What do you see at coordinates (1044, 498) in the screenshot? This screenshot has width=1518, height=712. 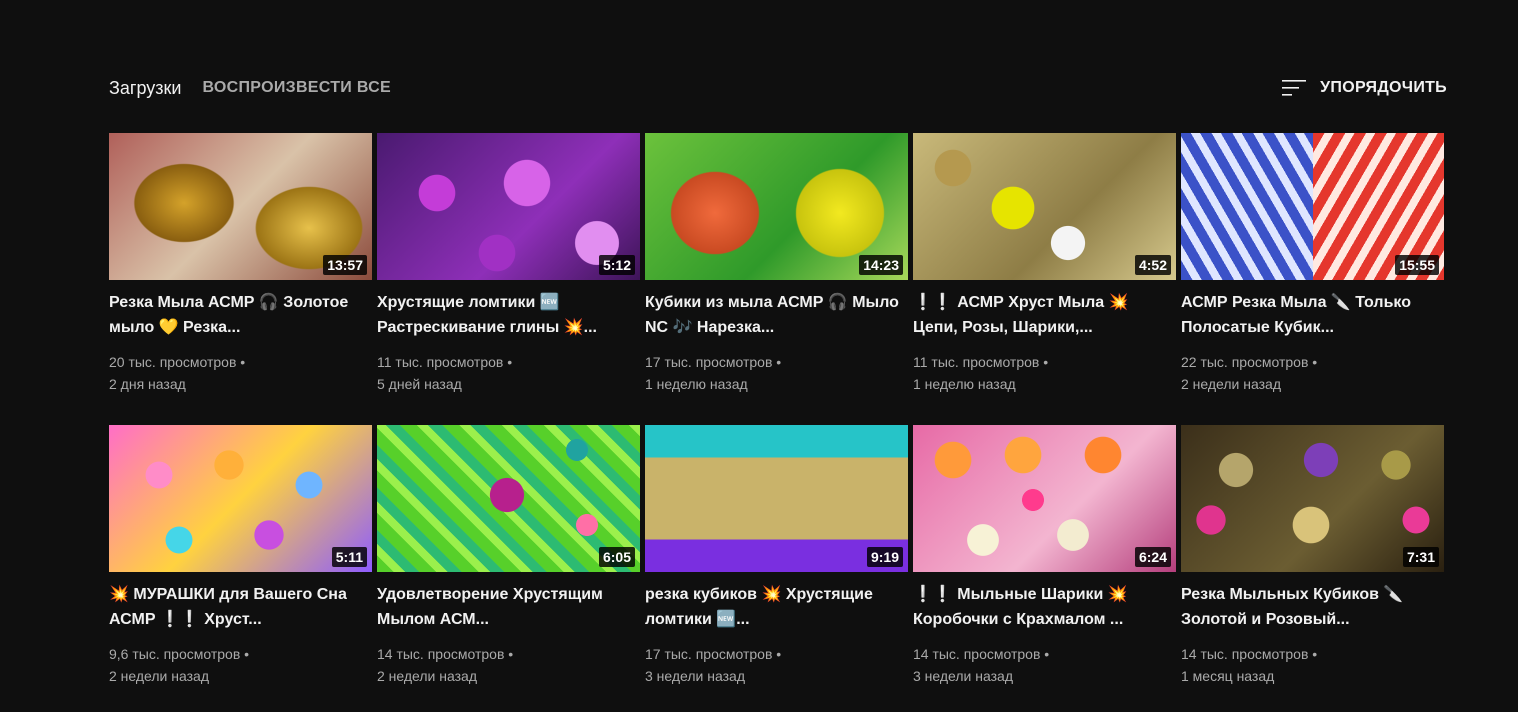 I see `video-thumbnail: 6:24` at bounding box center [1044, 498].